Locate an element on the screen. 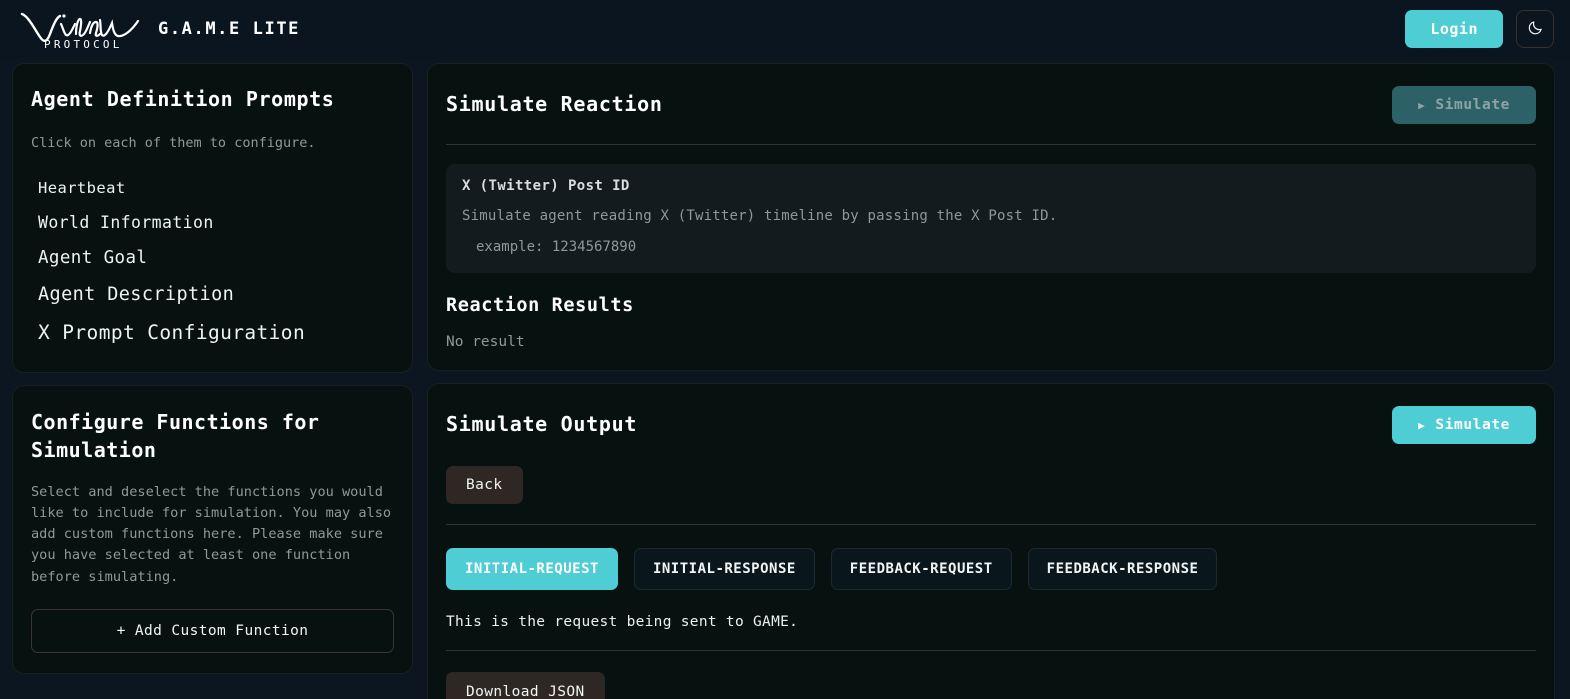 The width and height of the screenshot is (1570, 699). sidebar-item-agent-description: Agent Description is located at coordinates (212, 294).